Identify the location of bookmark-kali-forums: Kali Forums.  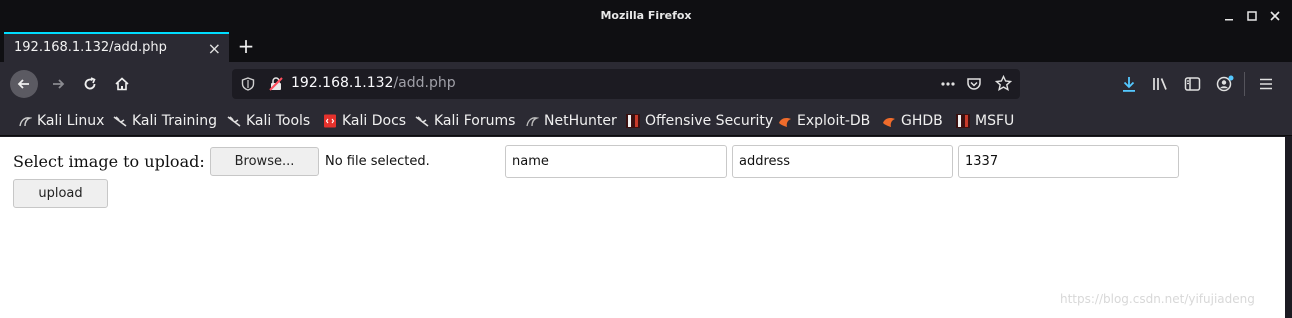
(465, 121).